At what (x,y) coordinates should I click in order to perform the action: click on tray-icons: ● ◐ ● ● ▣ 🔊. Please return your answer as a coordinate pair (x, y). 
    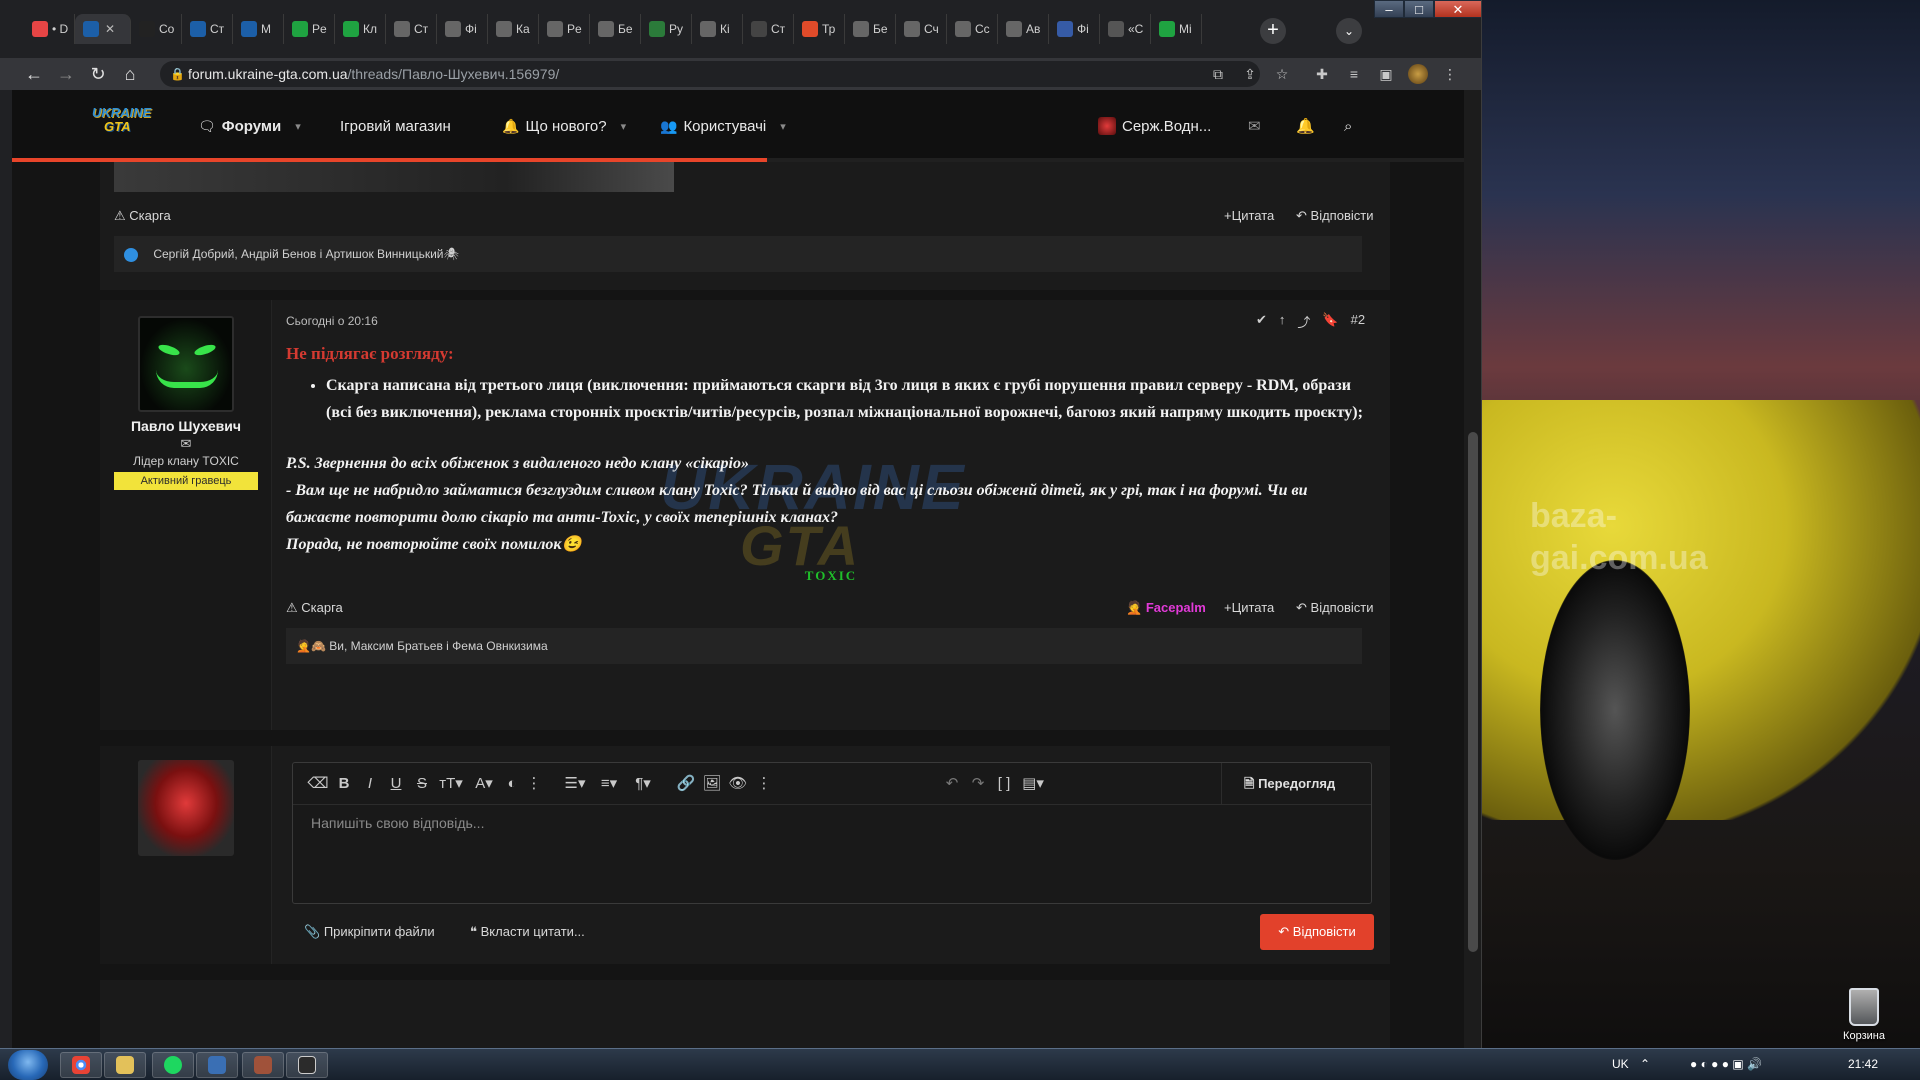
    Looking at the image, I should click on (1726, 1064).